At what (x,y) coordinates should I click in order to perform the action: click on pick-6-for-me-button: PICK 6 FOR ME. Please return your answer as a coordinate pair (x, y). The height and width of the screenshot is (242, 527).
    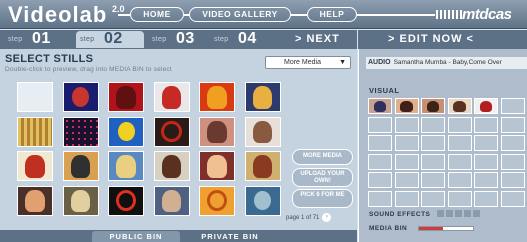
    Looking at the image, I should click on (322, 198).